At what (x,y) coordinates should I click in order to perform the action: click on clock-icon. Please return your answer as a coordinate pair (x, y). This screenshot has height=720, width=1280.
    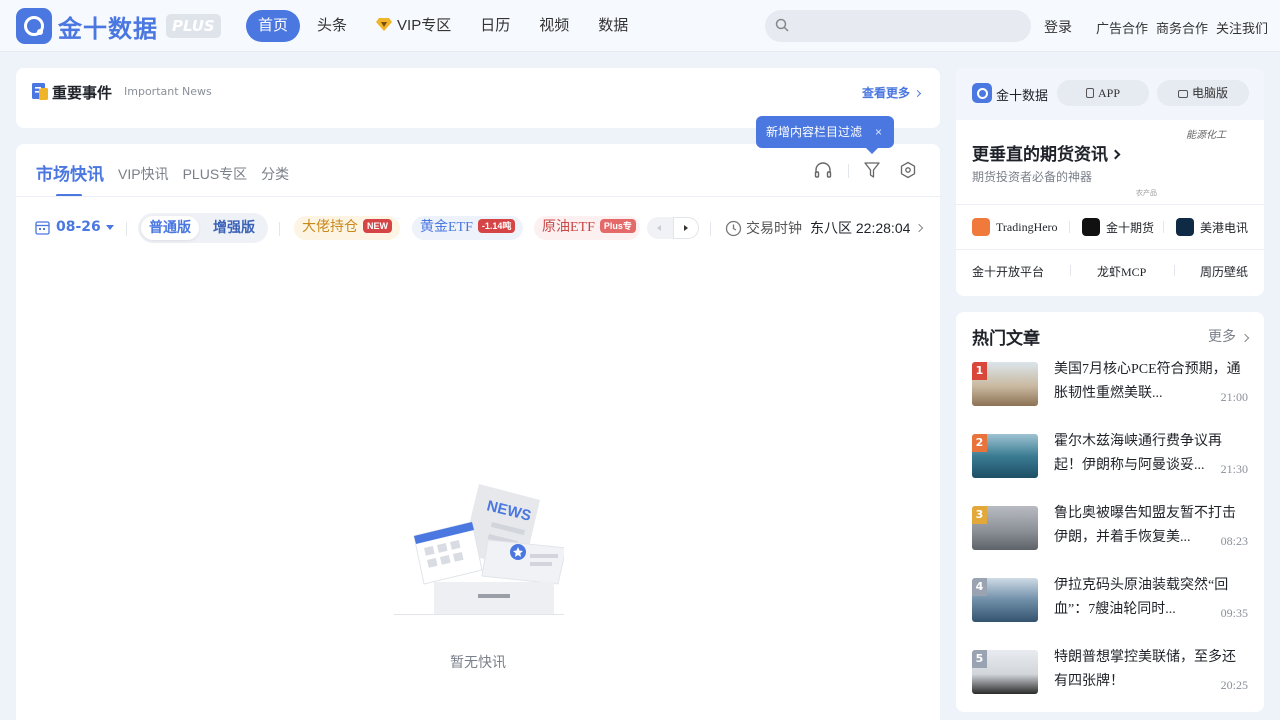
    Looking at the image, I should click on (733, 228).